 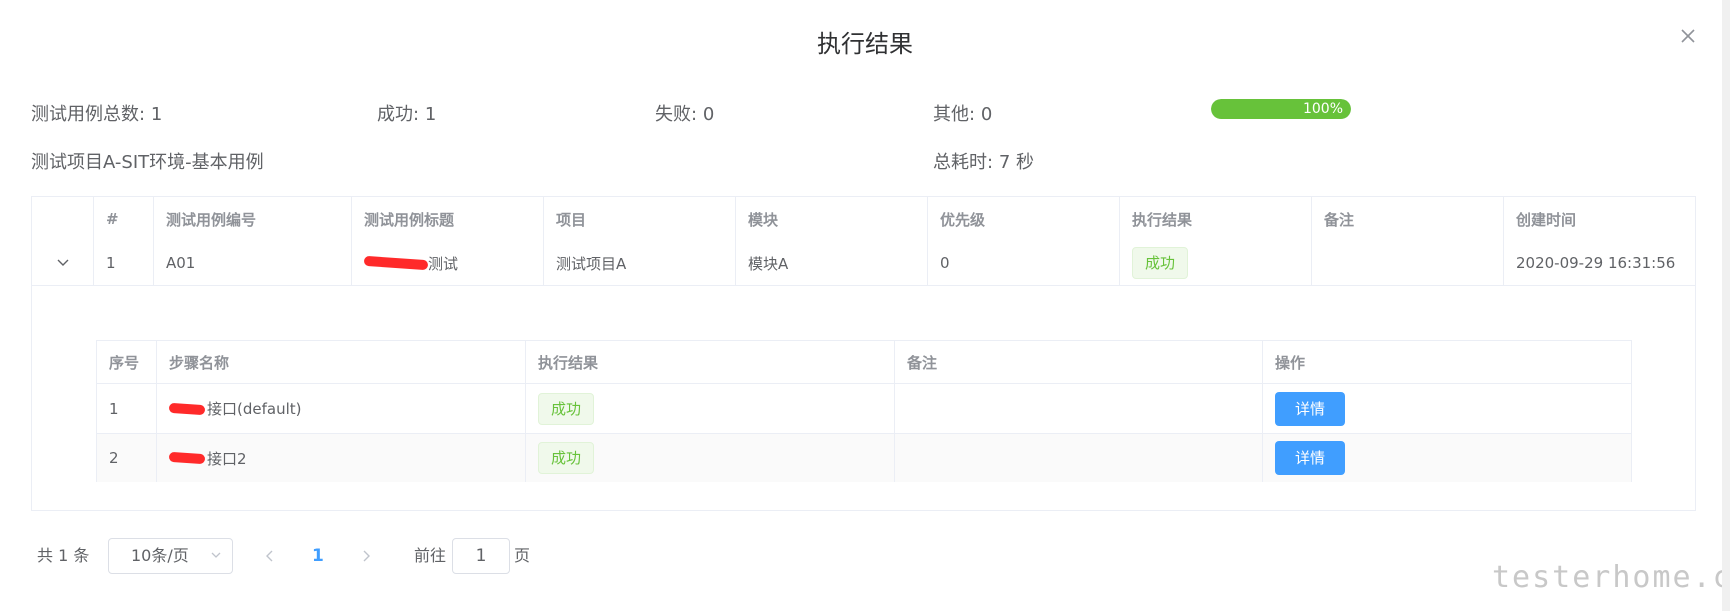 What do you see at coordinates (227, 458) in the screenshot?
I see `step-name-text: 接口2` at bounding box center [227, 458].